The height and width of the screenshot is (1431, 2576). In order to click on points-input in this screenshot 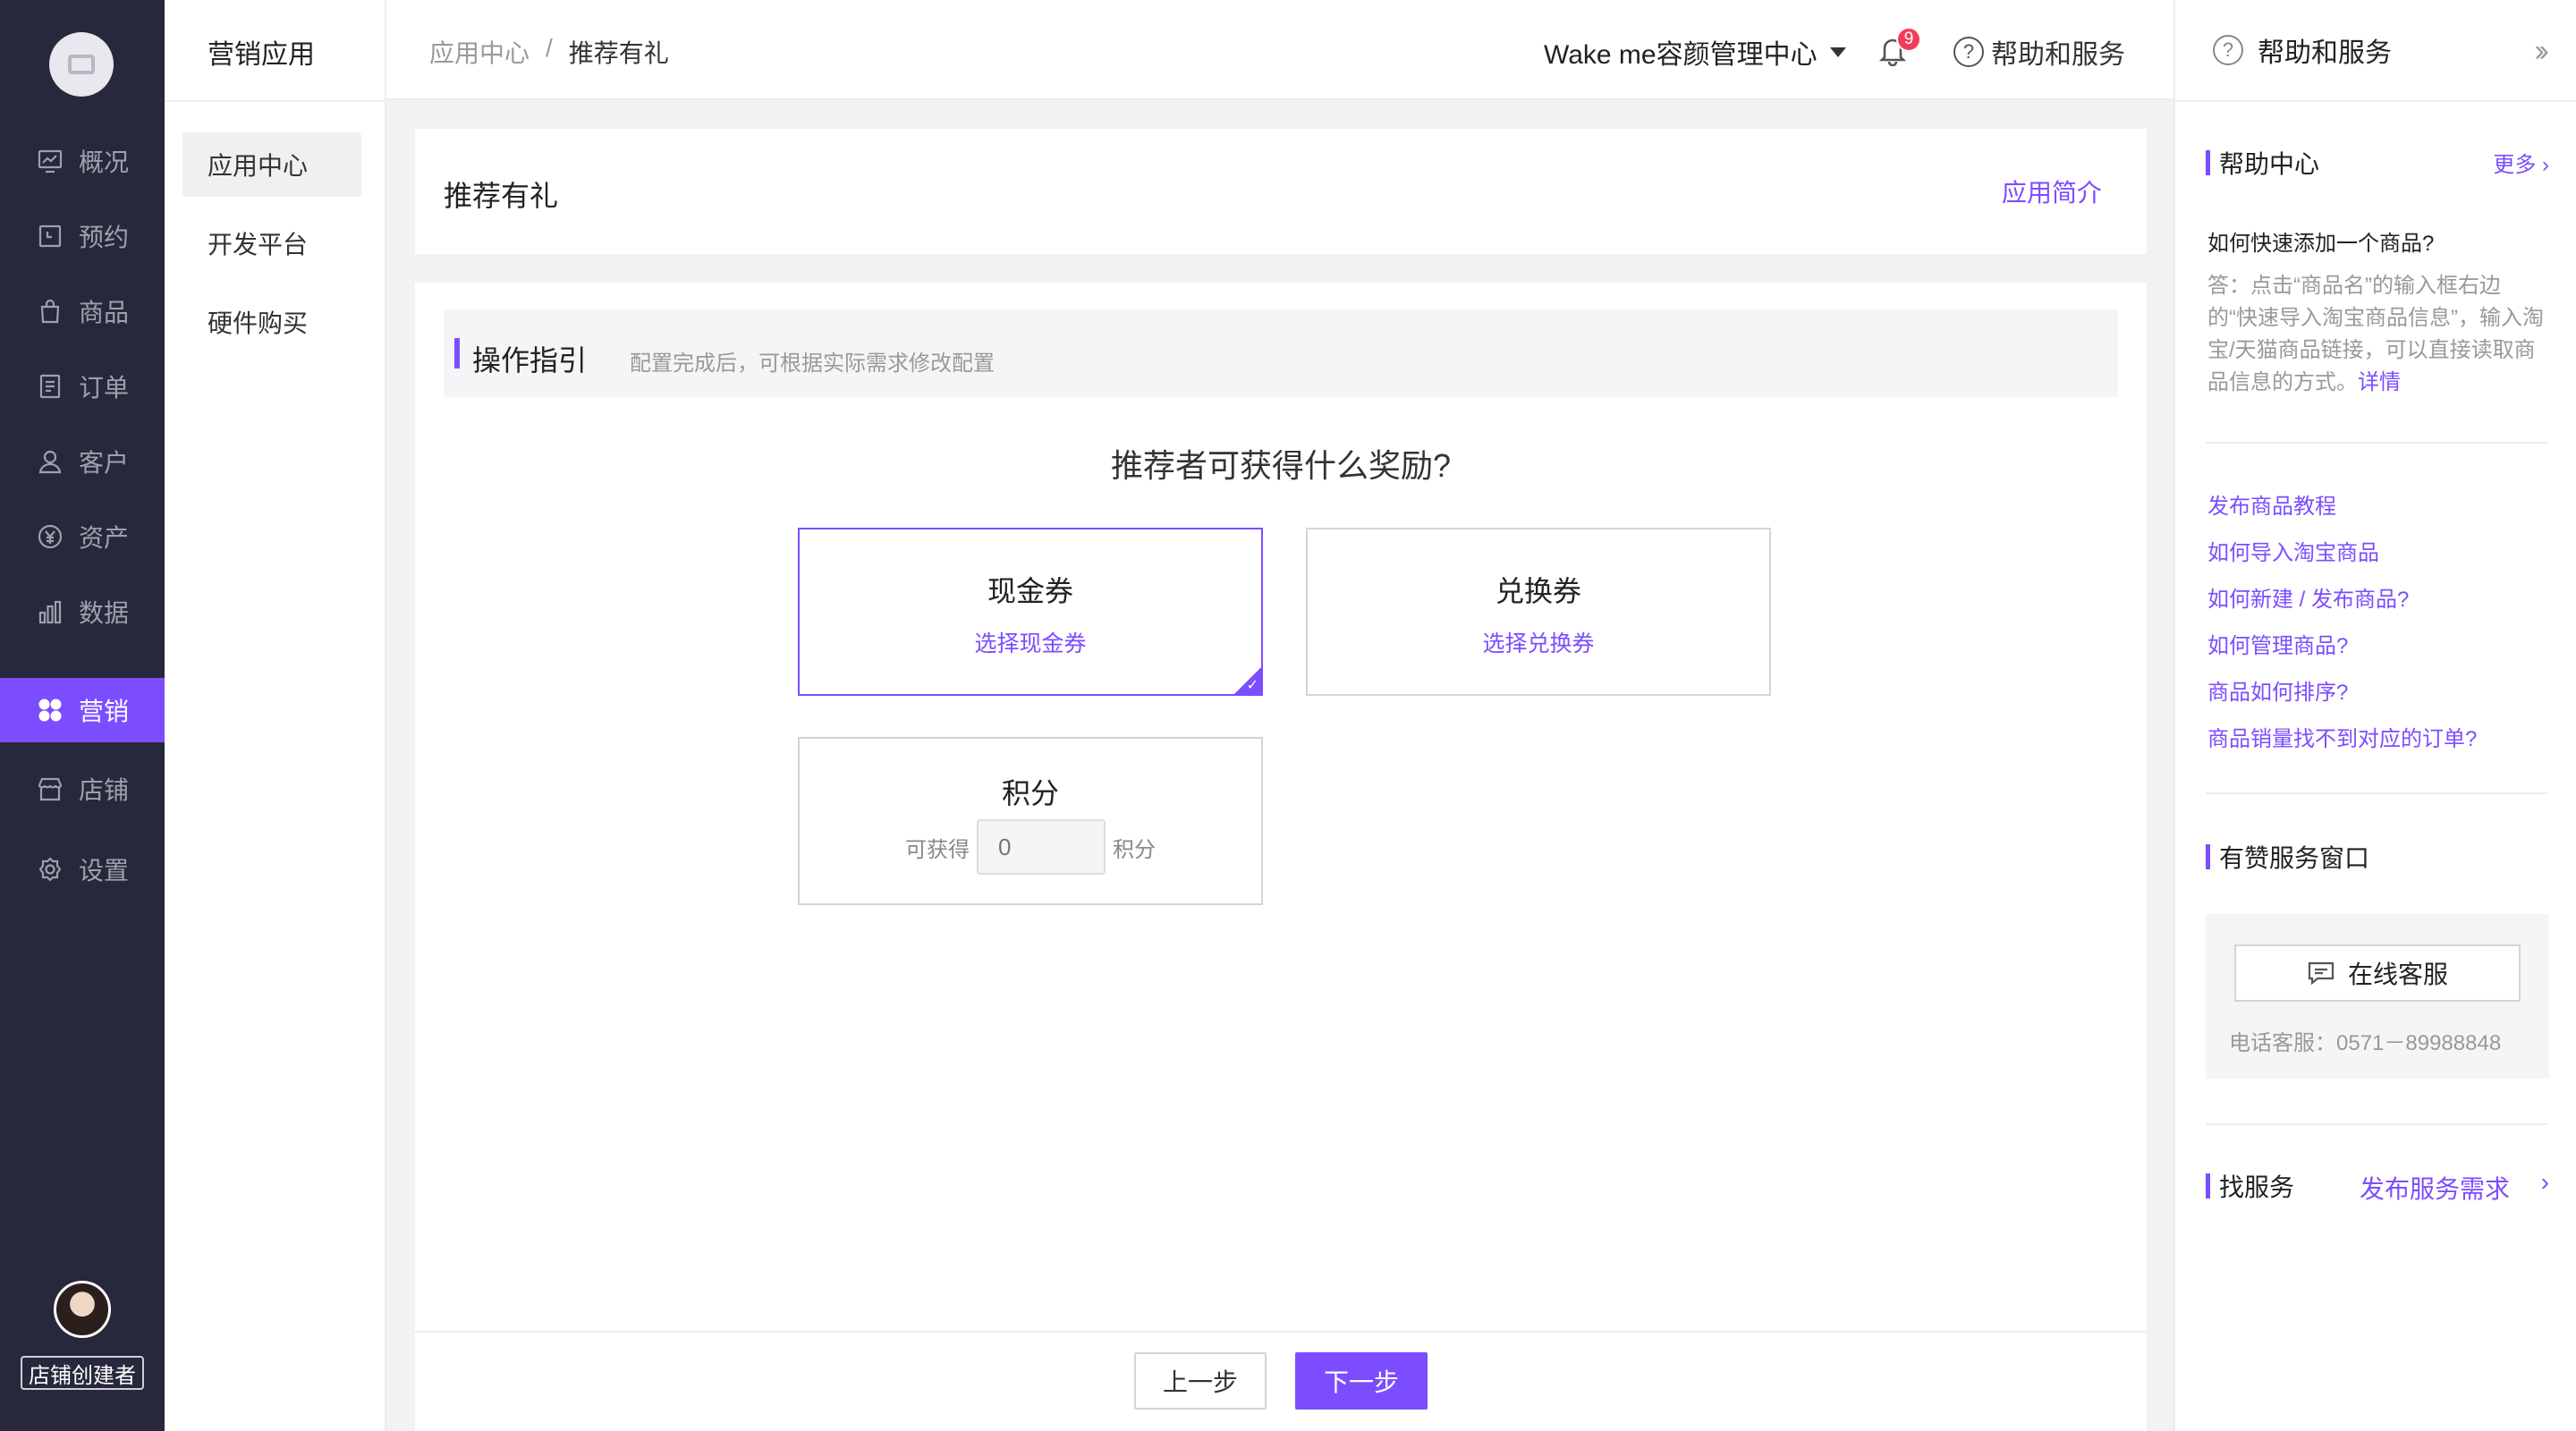, I will do `click(1041, 847)`.